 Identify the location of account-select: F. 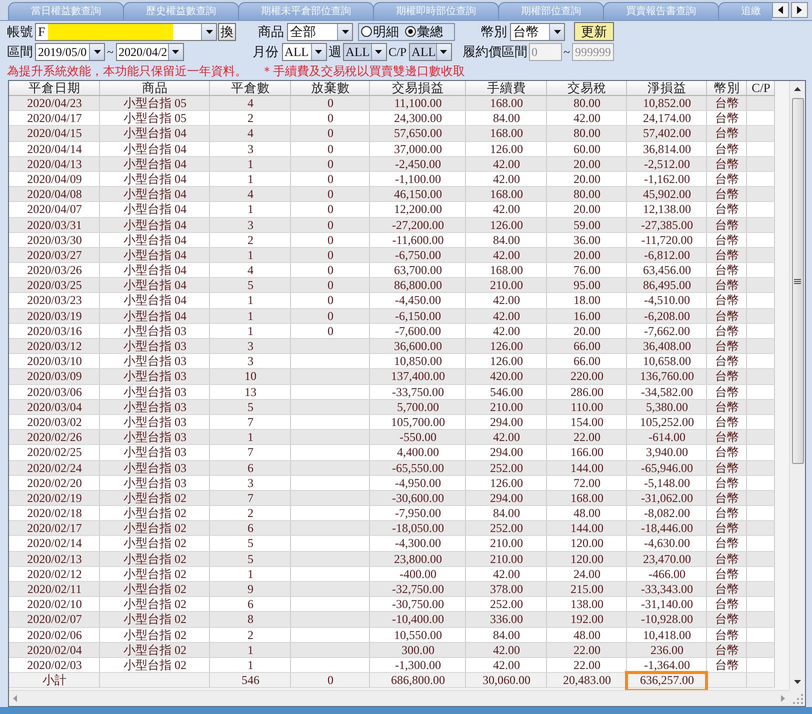
(126, 31).